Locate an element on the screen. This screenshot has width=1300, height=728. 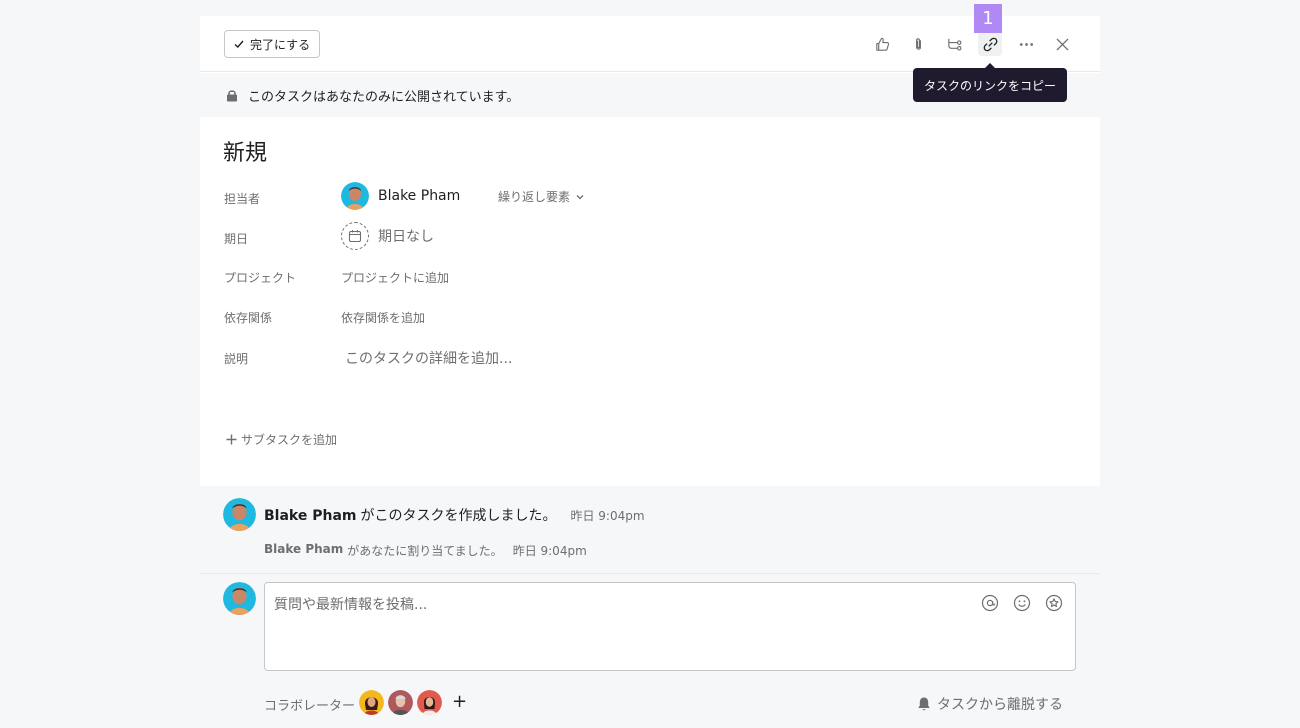
recurring-dropdown: 繰り返し要素 is located at coordinates (541, 196).